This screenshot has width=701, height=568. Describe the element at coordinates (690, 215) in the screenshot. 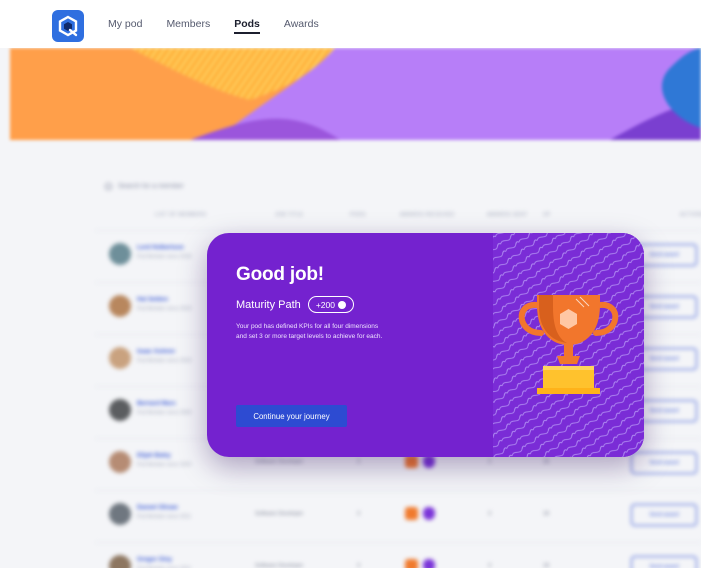

I see `column-header: ACTIONS` at that location.